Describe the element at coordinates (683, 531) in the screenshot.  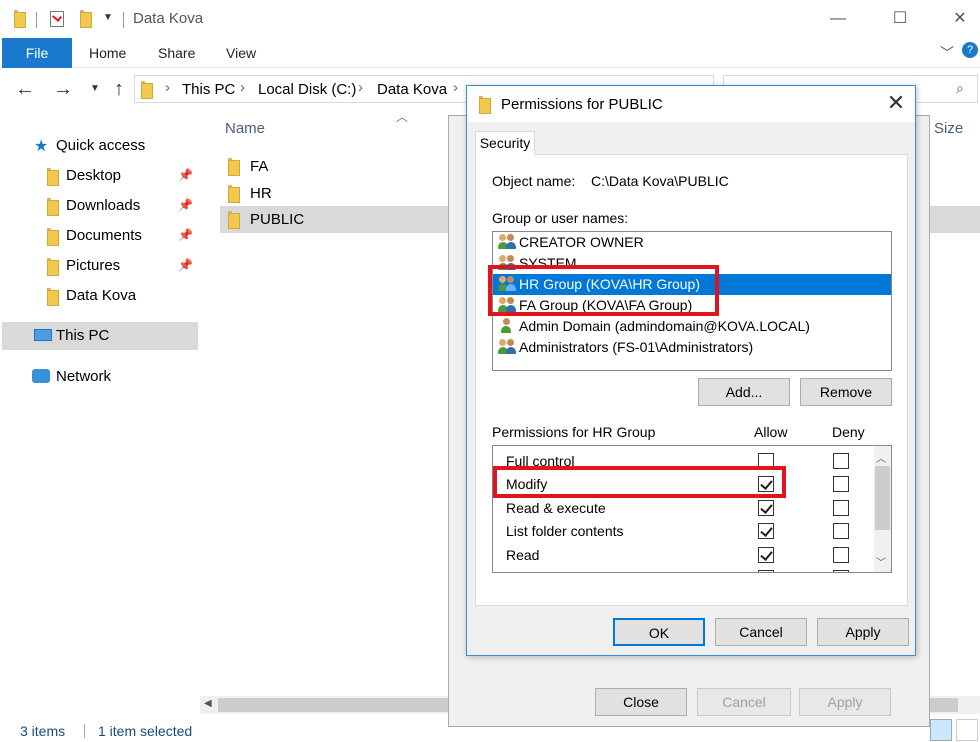
I see `permission-row-list-folder-contents: List folder contents` at that location.